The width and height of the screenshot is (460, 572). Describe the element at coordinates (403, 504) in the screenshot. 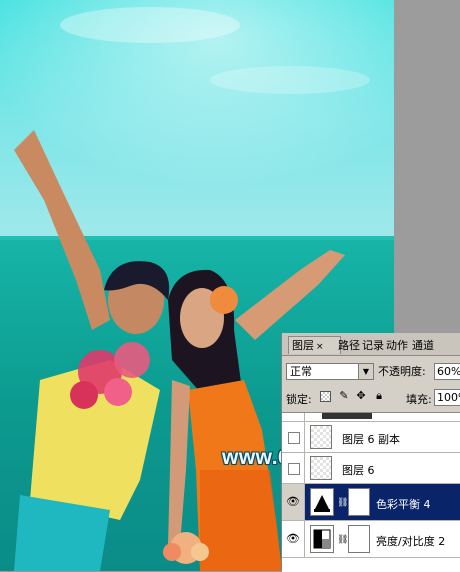

I see `layer-name: 色彩平衡 4` at that location.